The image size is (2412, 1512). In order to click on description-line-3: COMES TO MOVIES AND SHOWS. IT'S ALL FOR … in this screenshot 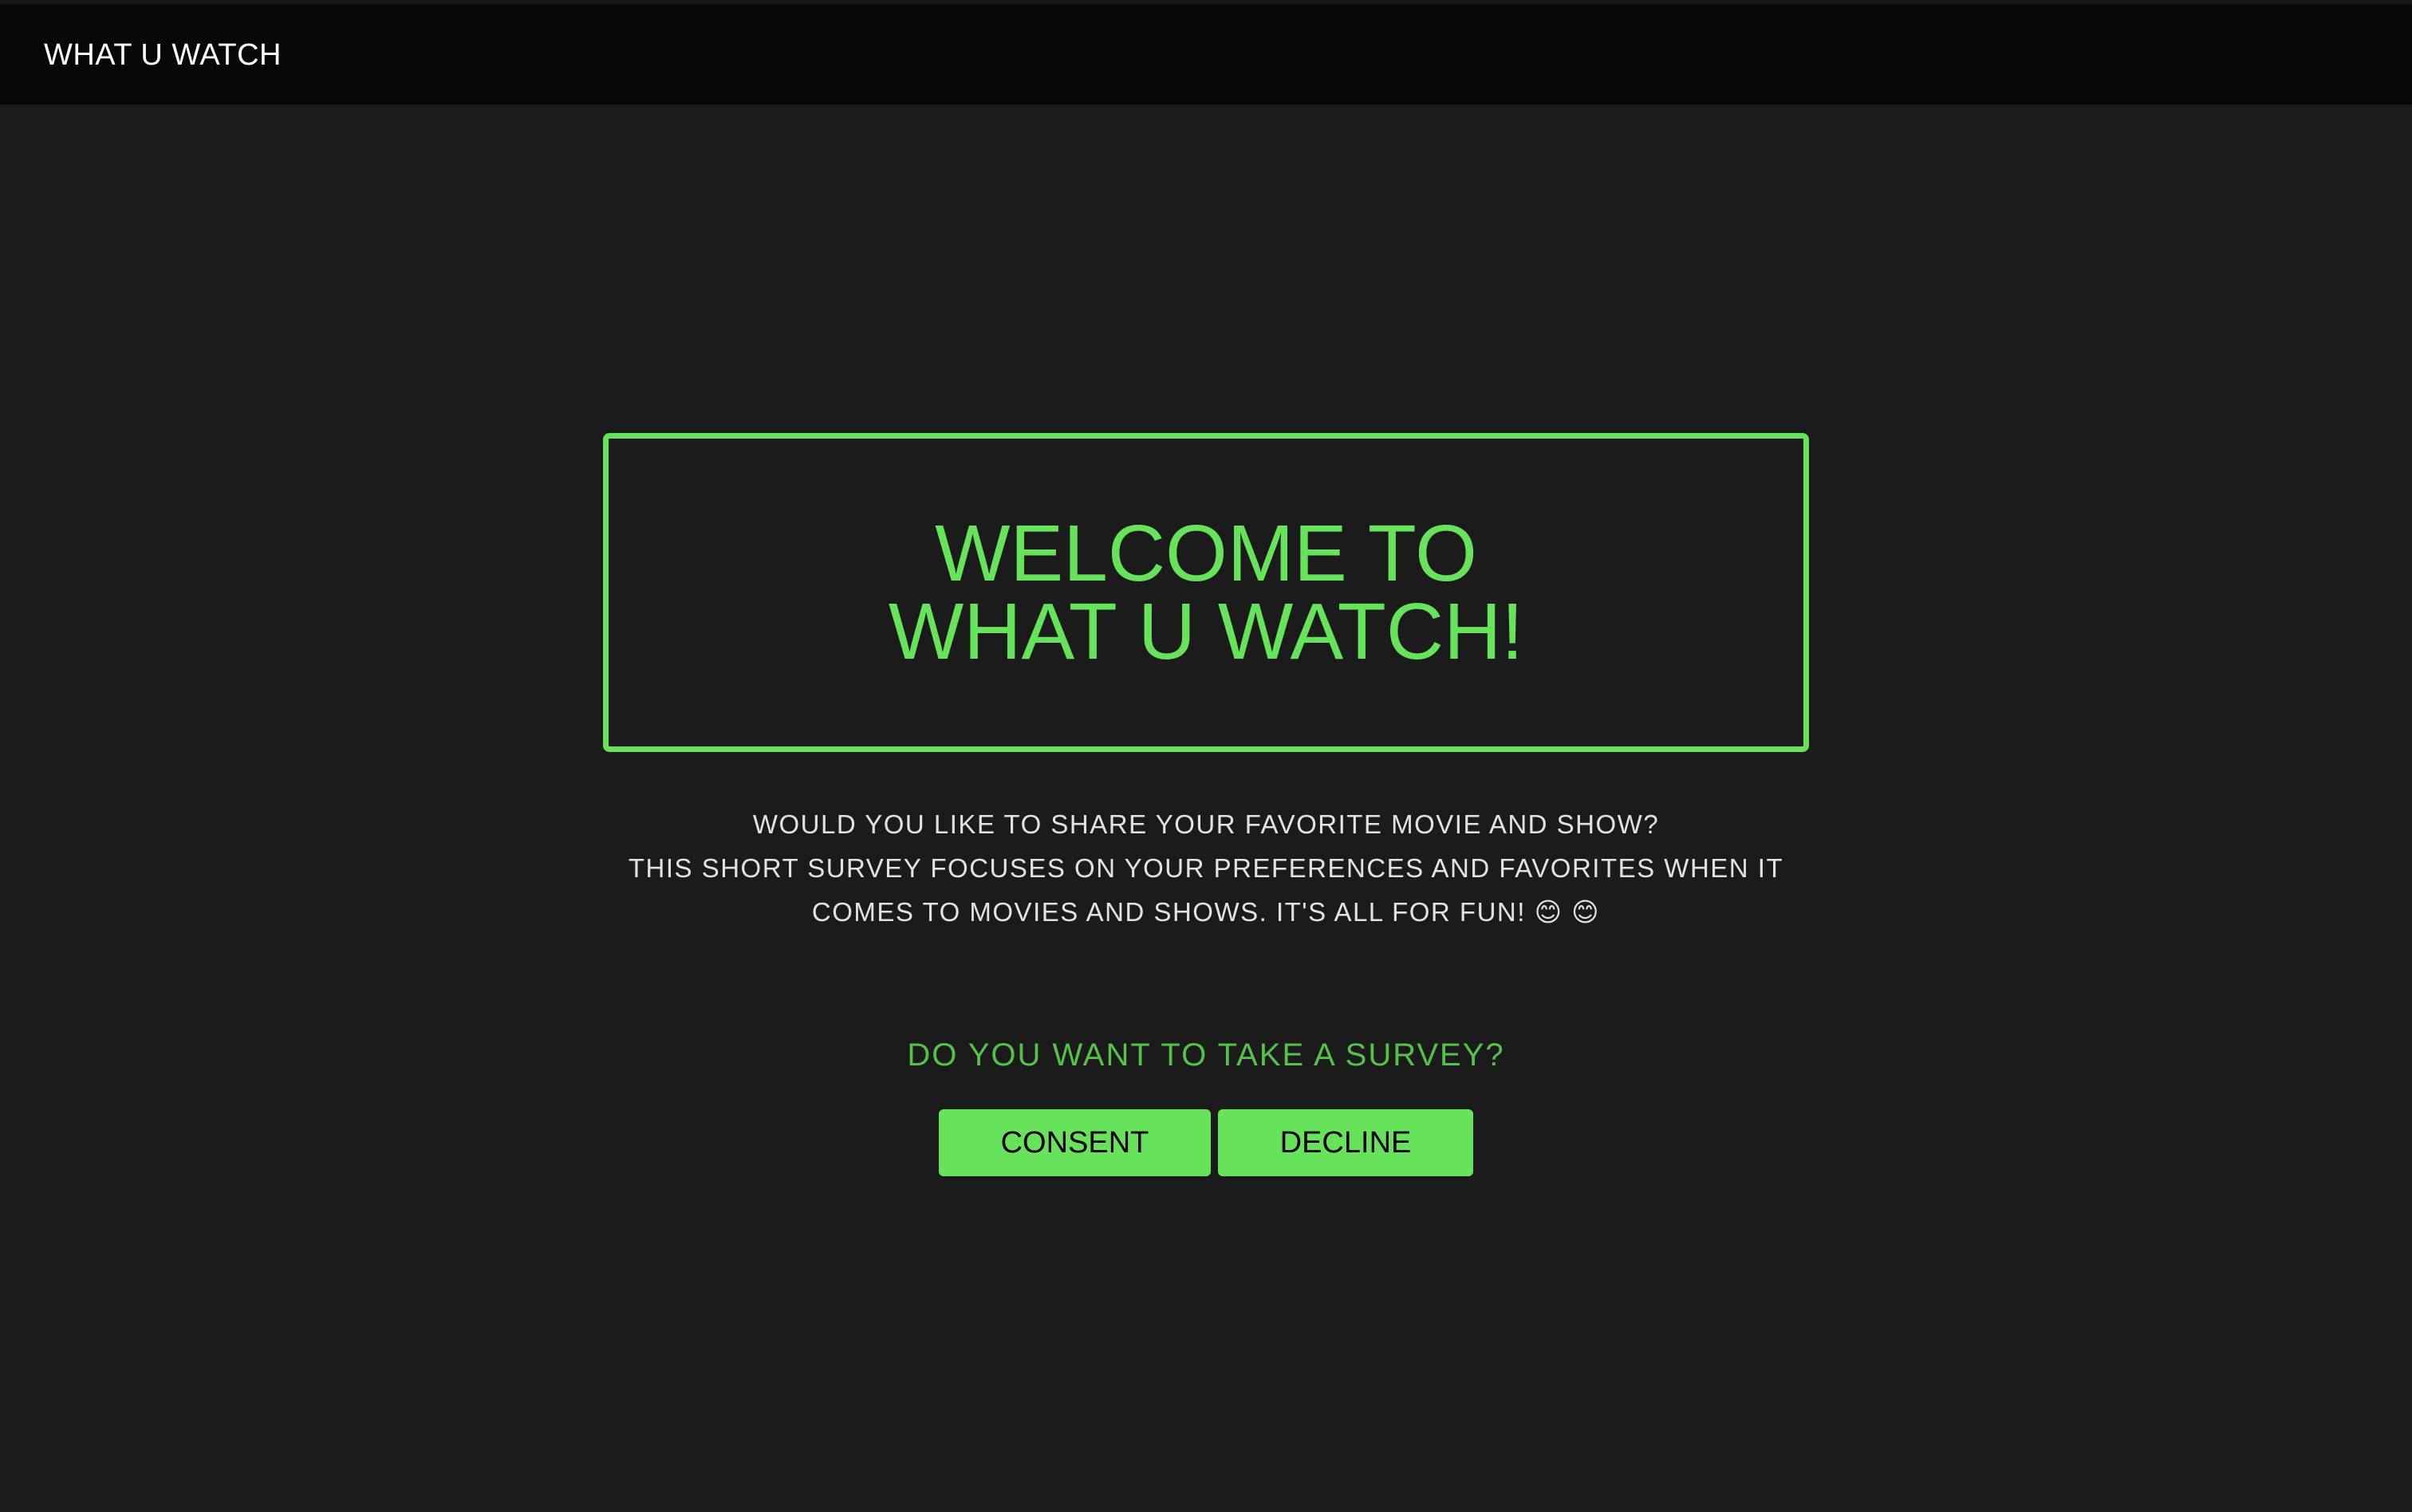, I will do `click(1206, 912)`.